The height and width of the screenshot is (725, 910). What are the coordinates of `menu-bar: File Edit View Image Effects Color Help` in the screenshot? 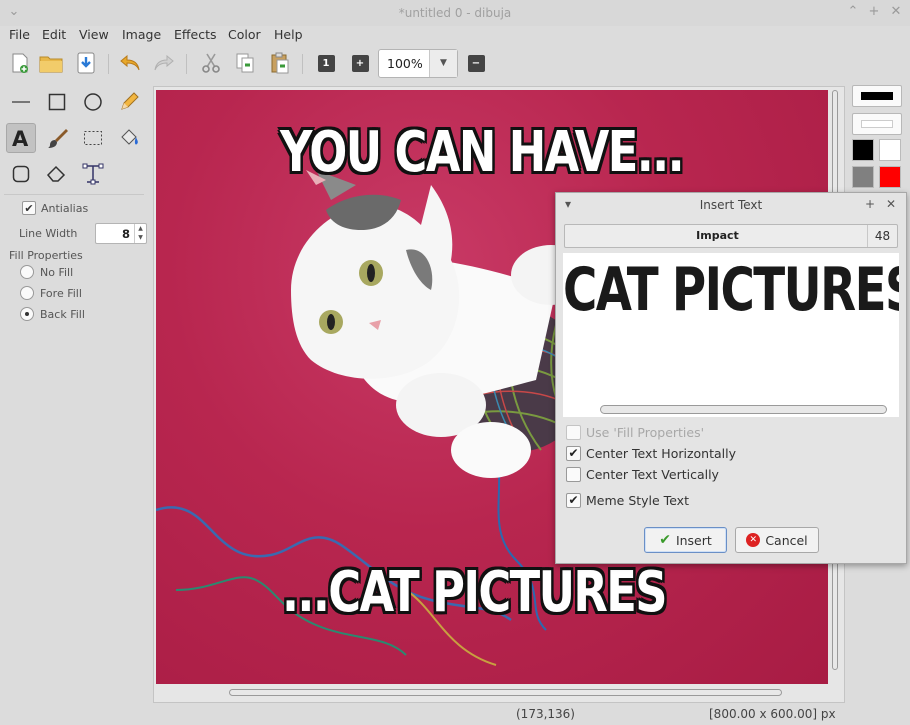 It's located at (455, 37).